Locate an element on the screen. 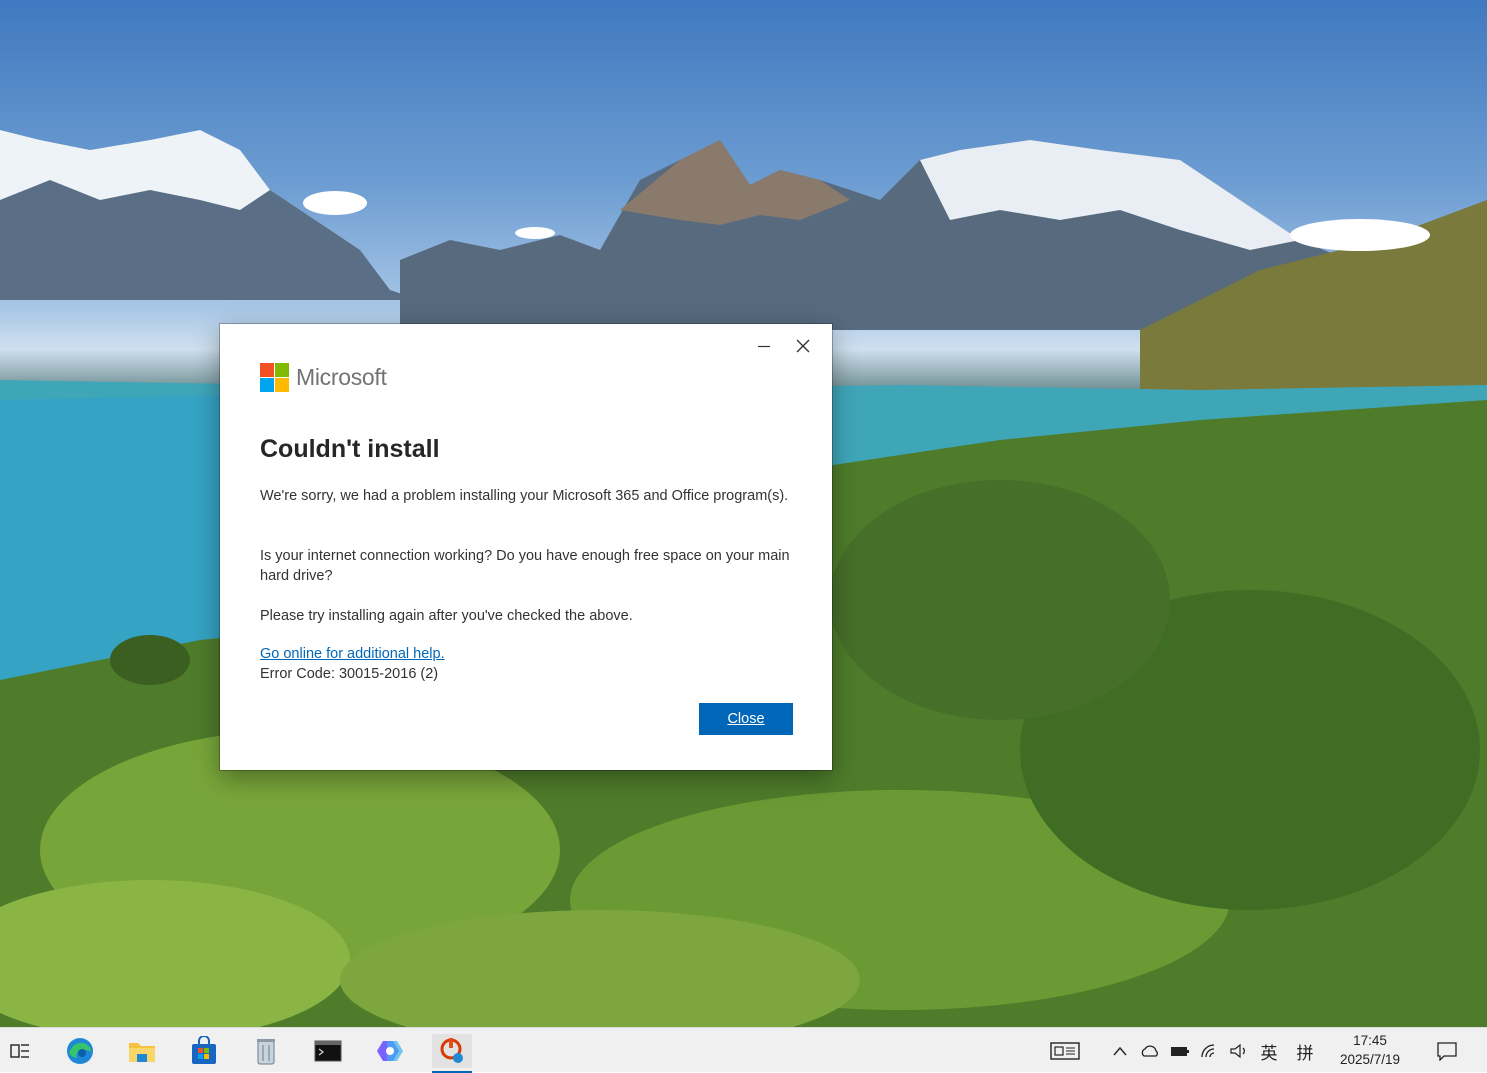 This screenshot has height=1073, width=1487. show-hidden-icons-button is located at coordinates (1120, 1051).